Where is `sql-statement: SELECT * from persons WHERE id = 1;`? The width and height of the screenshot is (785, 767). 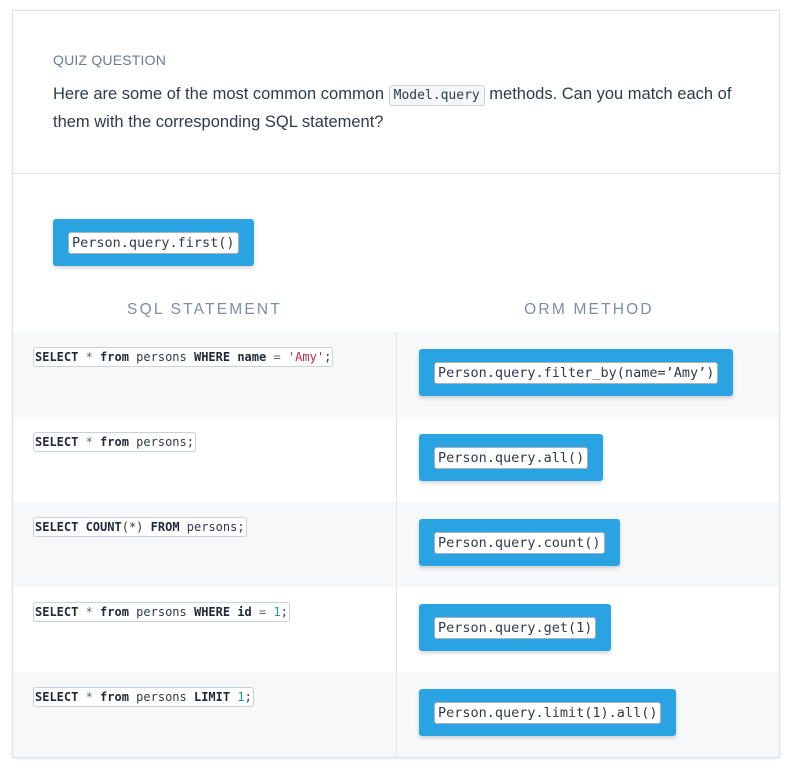
sql-statement: SELECT * from persons WHERE id = 1; is located at coordinates (161, 612).